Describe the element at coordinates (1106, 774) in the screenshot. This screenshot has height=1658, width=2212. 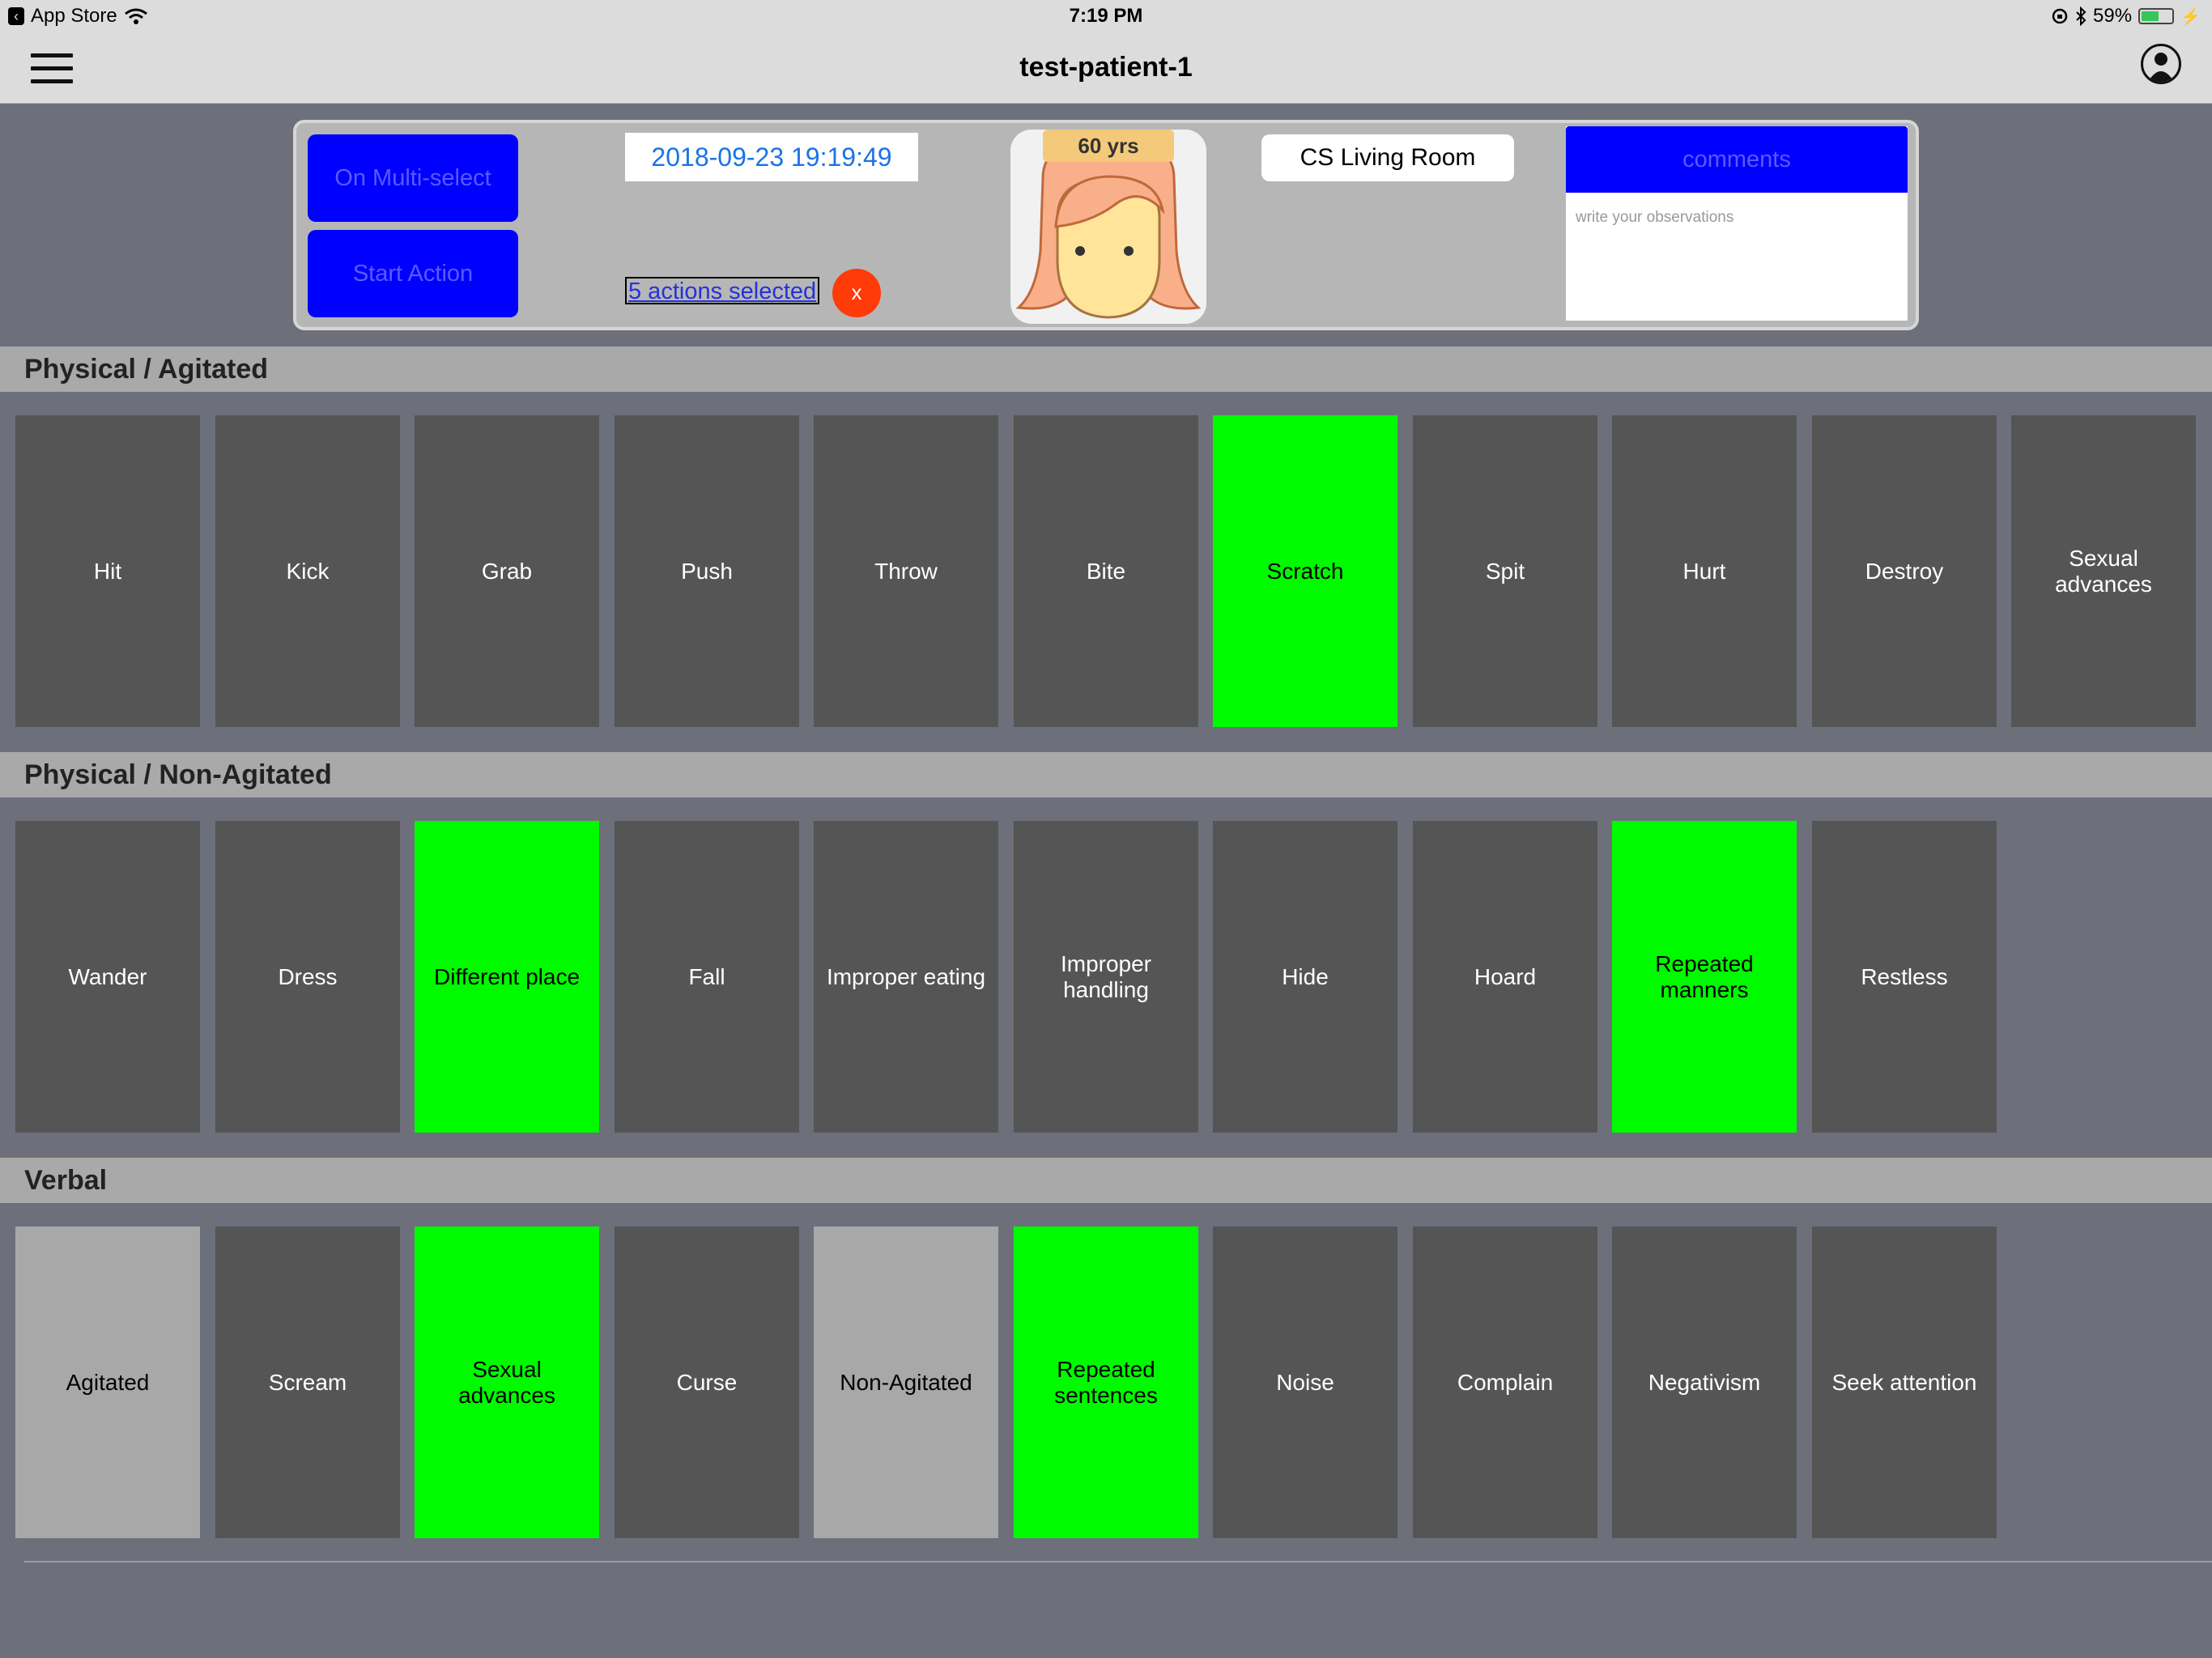
I see `section-header-physical-non-agitated: Physical / Non-Agitated` at that location.